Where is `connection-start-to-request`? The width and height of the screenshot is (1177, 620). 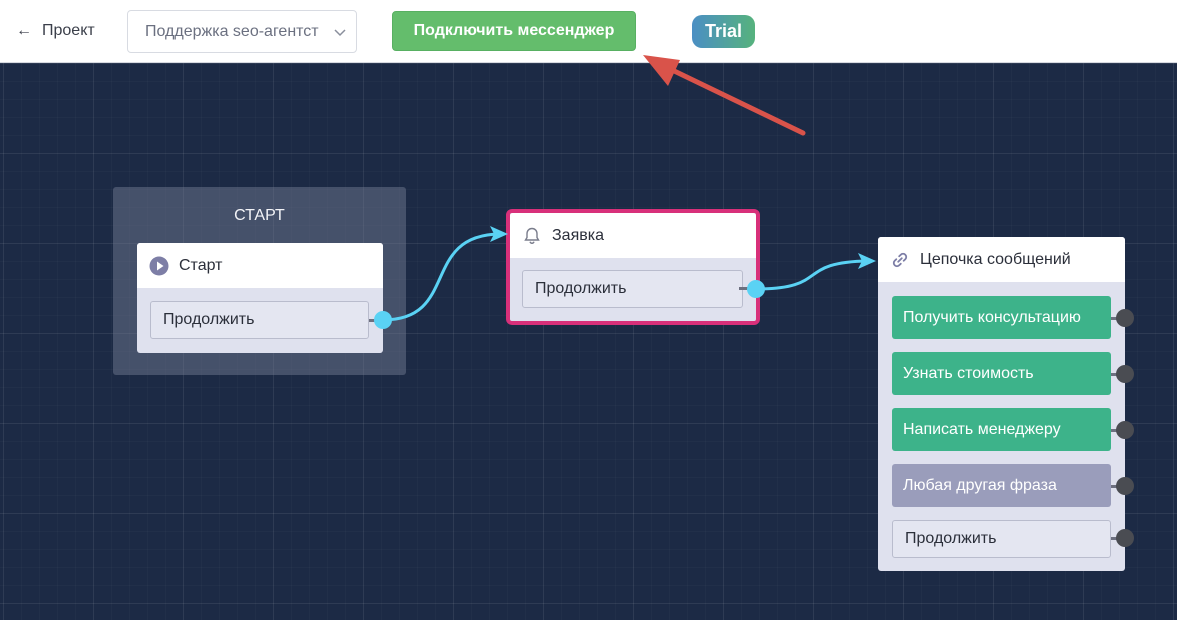 connection-start-to-request is located at coordinates (441, 277).